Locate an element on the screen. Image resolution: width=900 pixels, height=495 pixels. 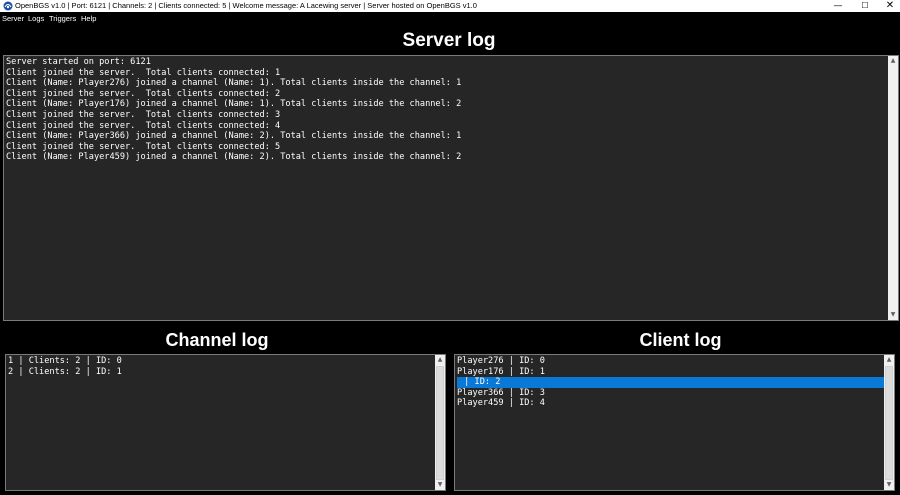
client-list-item: | ID: 2 is located at coordinates (671, 382).